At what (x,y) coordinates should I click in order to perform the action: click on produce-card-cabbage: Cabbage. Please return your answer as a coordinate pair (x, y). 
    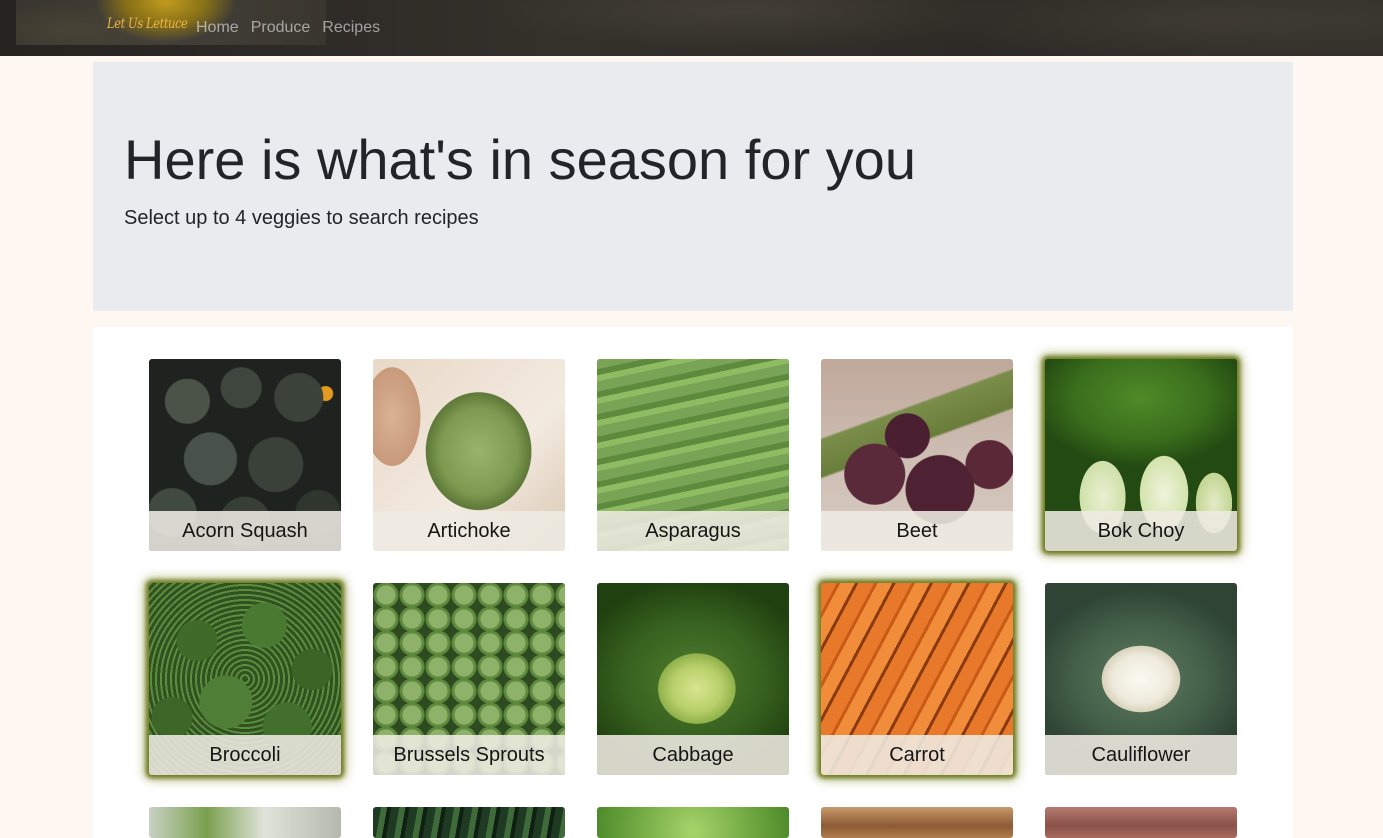
    Looking at the image, I should click on (693, 679).